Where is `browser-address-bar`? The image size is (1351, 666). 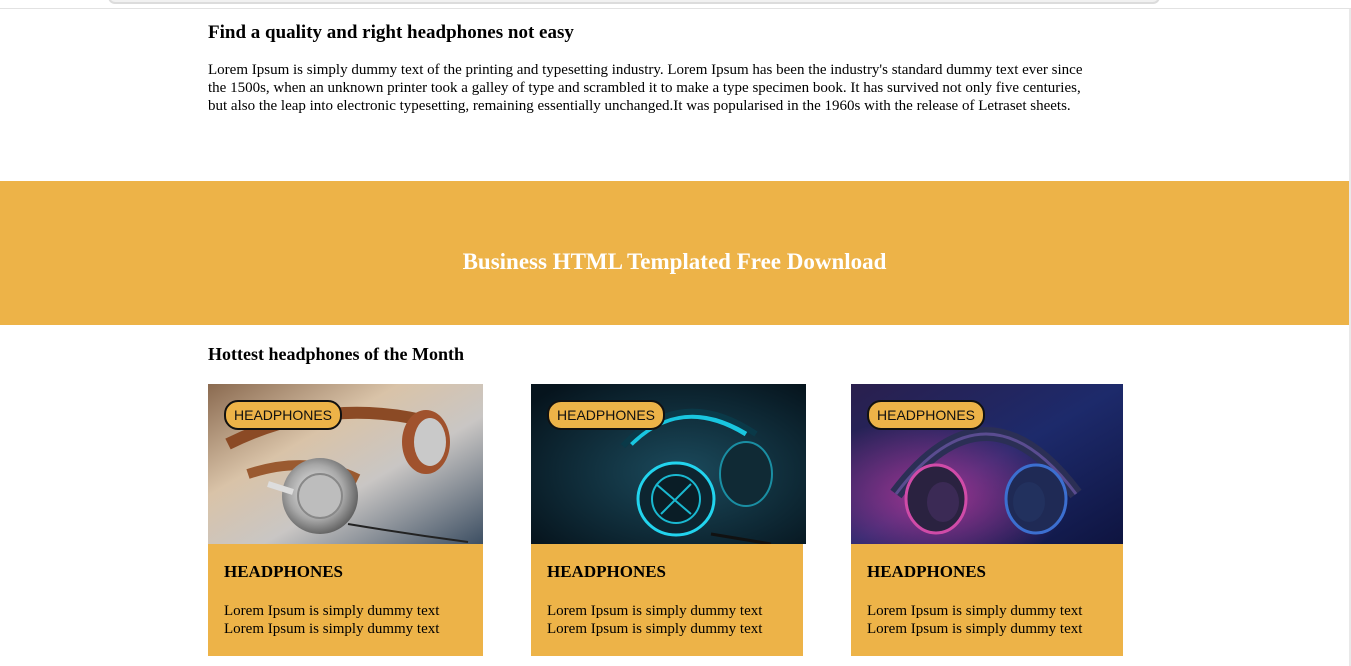 browser-address-bar is located at coordinates (675, 4).